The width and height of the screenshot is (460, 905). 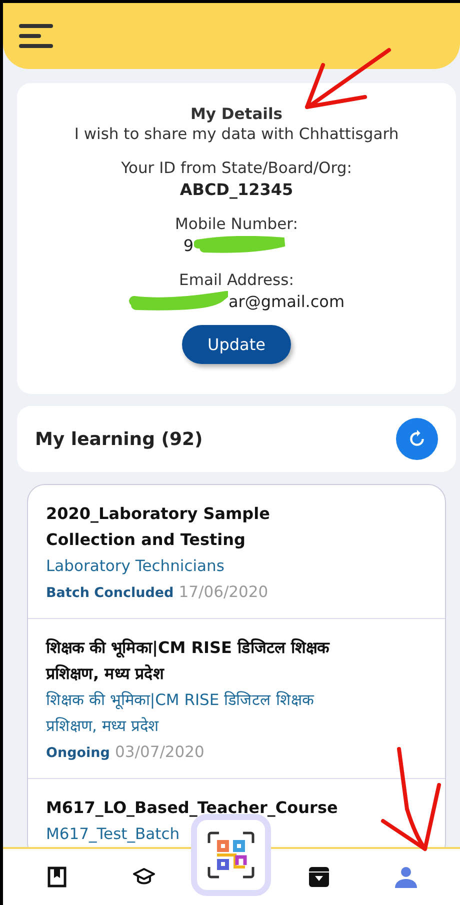 I want to click on course-title: 2020_Laboratory Sample Collection and Testing, so click(x=158, y=527).